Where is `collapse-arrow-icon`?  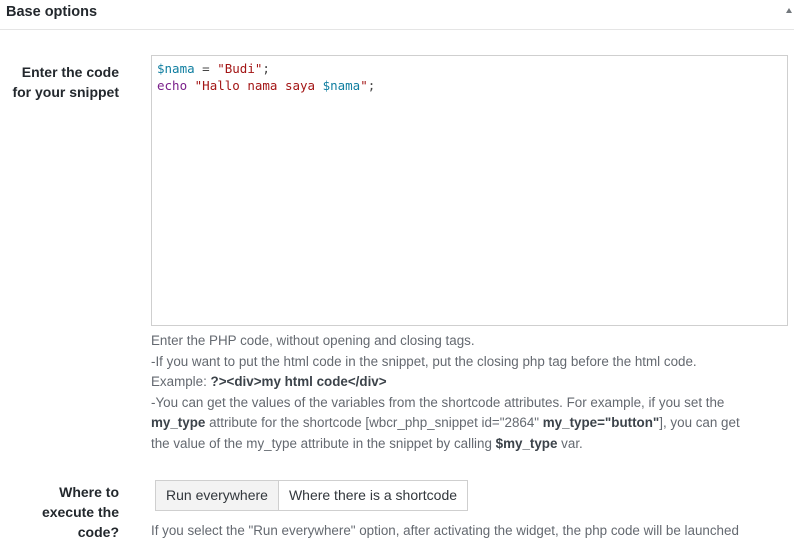 collapse-arrow-icon is located at coordinates (789, 10).